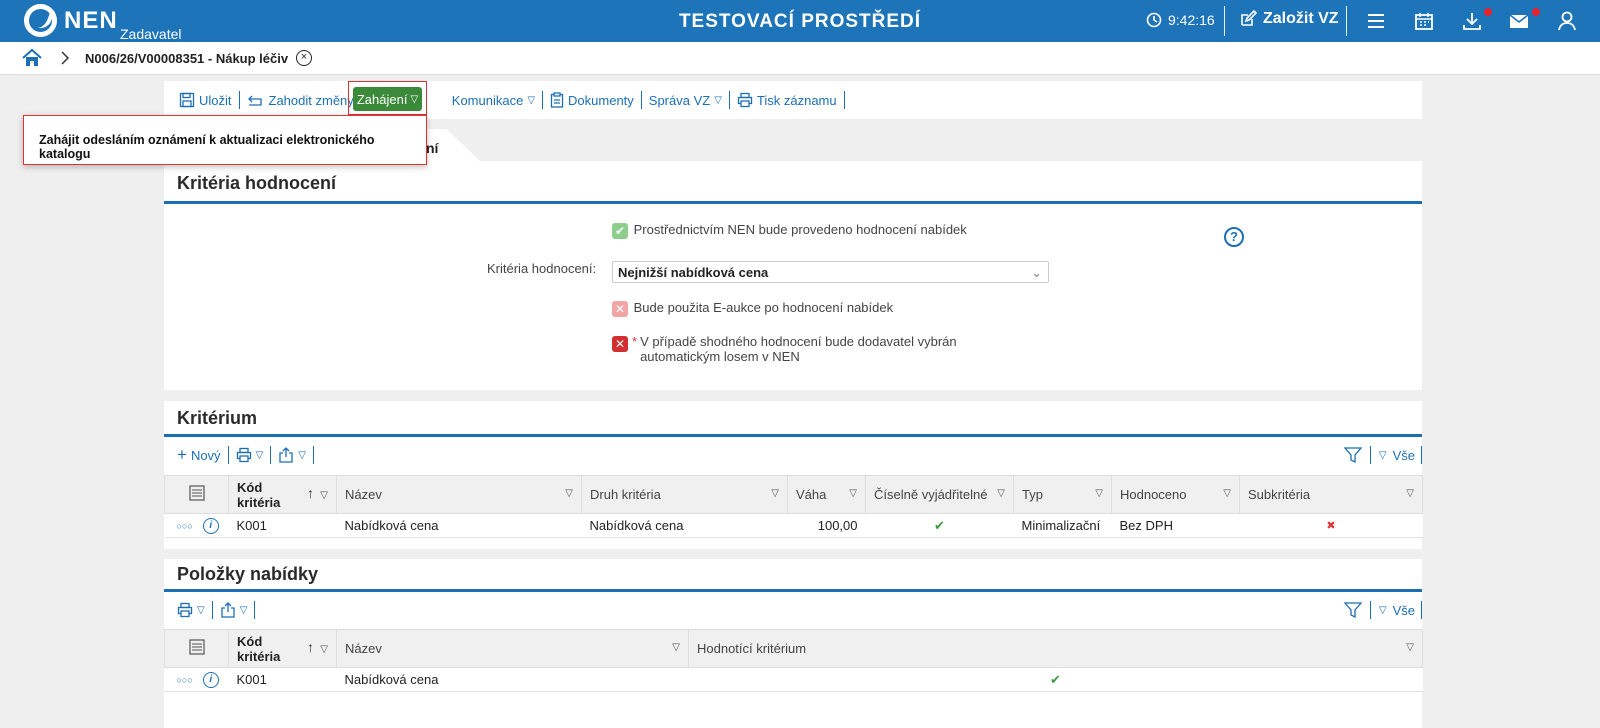 The image size is (1600, 728). What do you see at coordinates (282, 679) in the screenshot?
I see `cell-code: K001` at bounding box center [282, 679].